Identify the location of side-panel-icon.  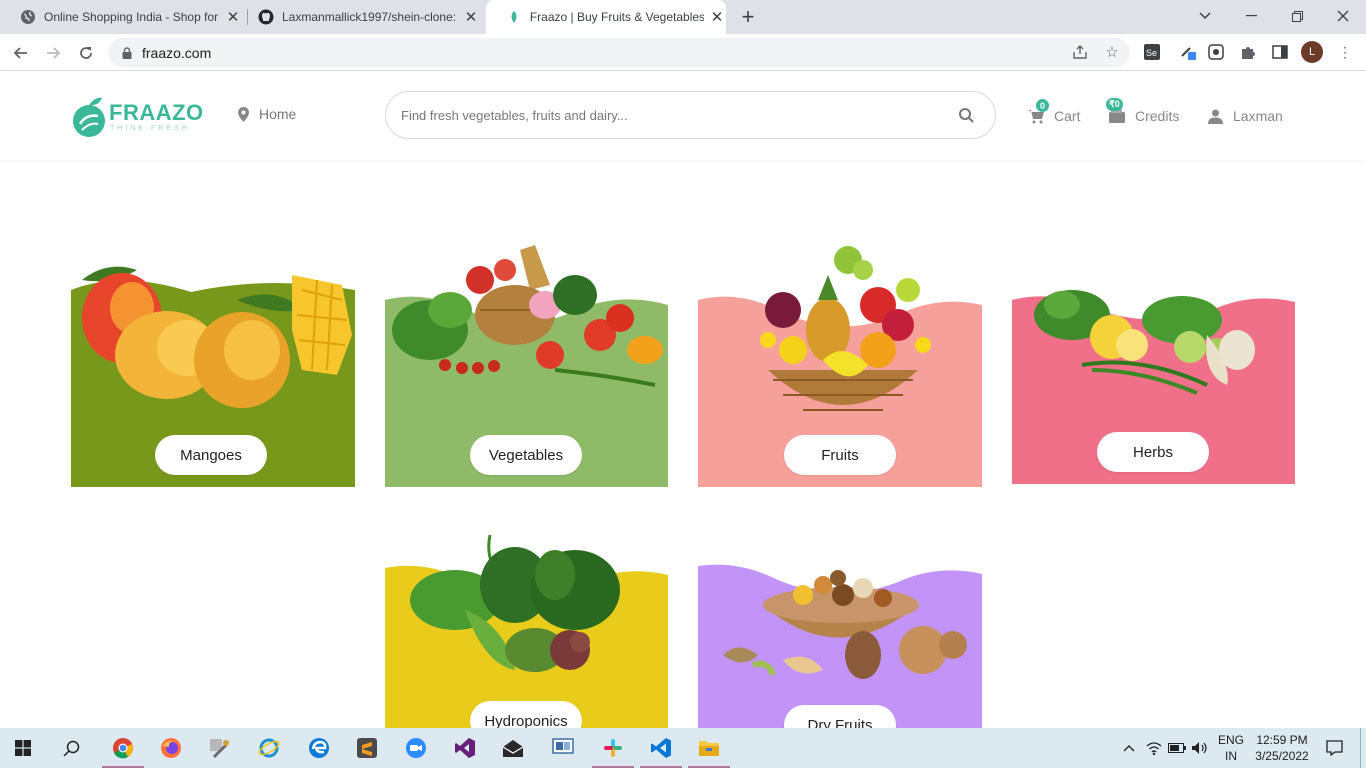
(1280, 52).